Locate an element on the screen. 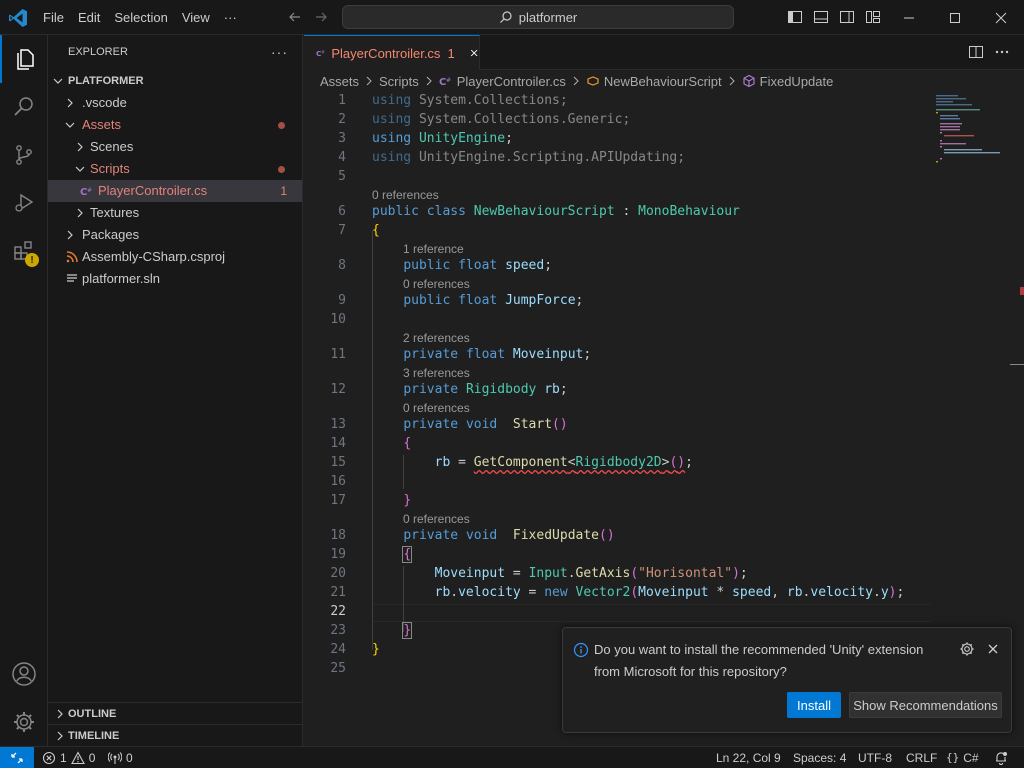 This screenshot has width=1024, height=768. tree-item-packages: Packages is located at coordinates (175, 235).